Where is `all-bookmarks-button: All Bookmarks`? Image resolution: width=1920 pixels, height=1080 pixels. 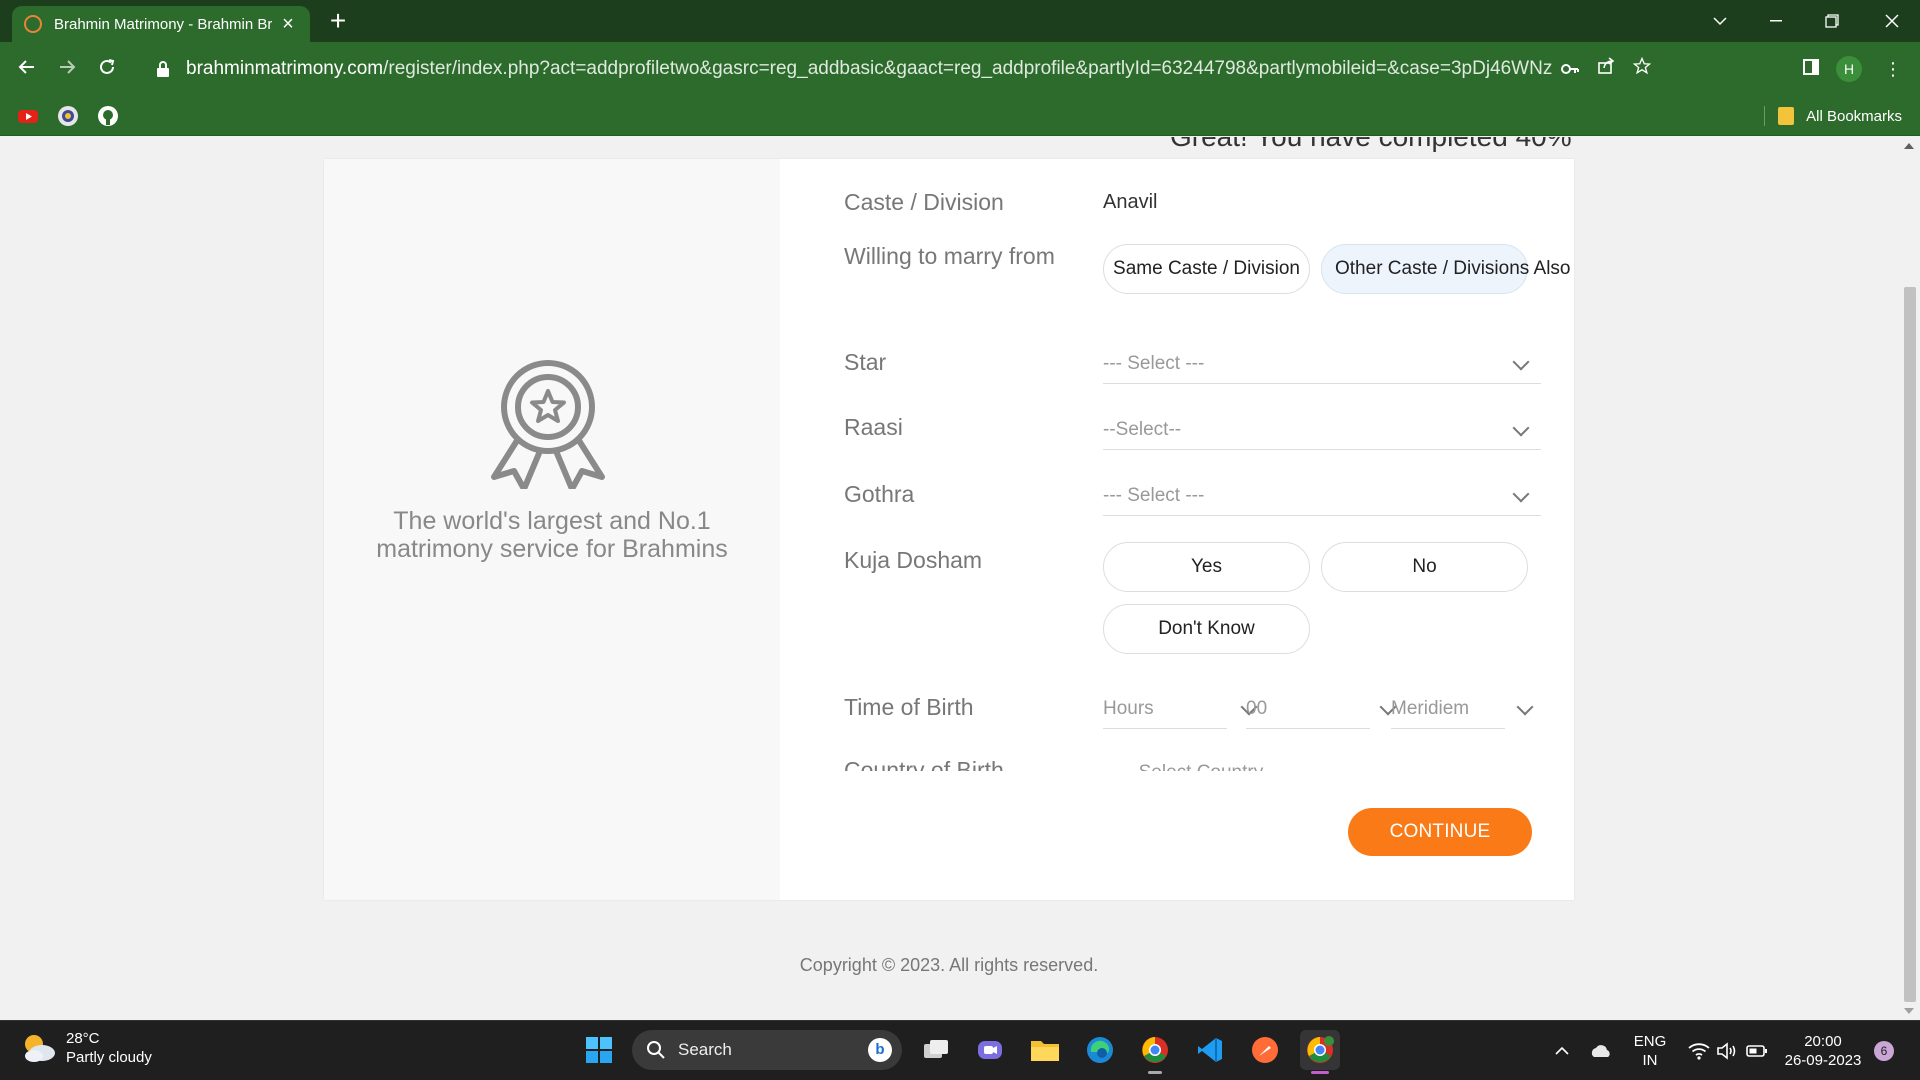 all-bookmarks-button: All Bookmarks is located at coordinates (1840, 116).